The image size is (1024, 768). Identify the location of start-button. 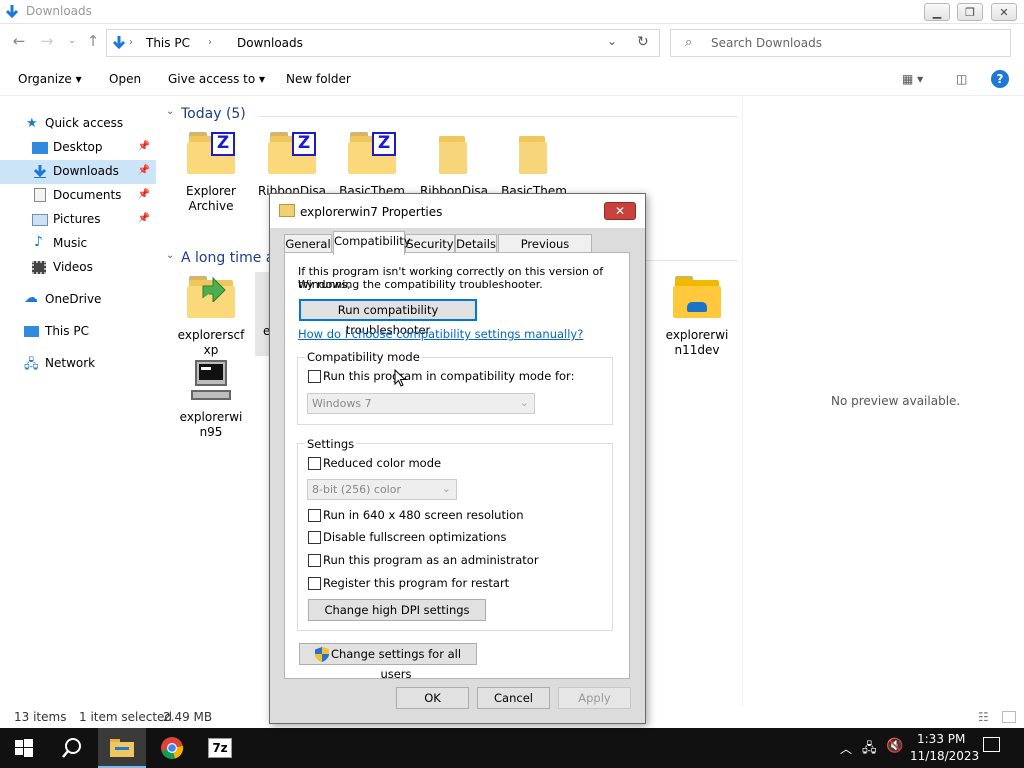
(24, 748).